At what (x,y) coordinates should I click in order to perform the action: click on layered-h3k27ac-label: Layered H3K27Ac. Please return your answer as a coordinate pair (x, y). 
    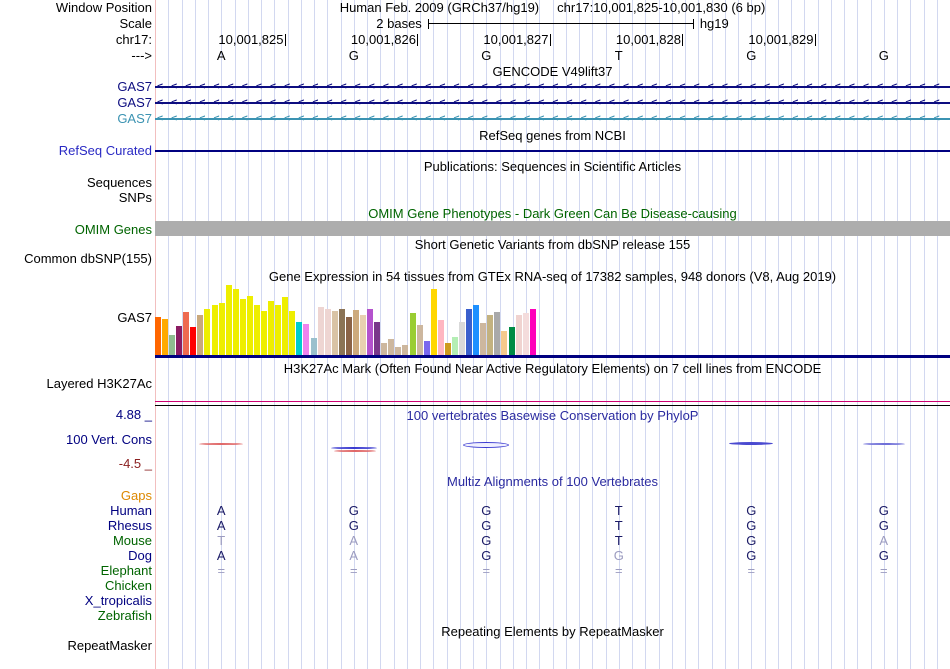
    Looking at the image, I should click on (76, 384).